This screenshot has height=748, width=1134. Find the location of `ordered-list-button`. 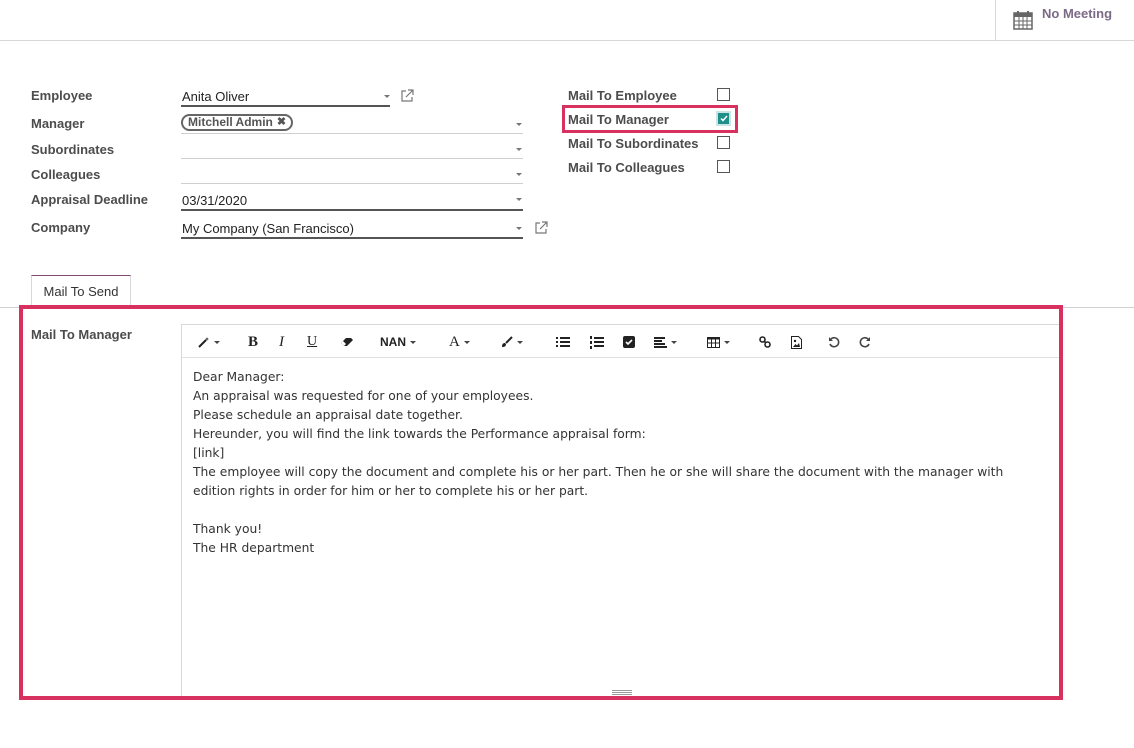

ordered-list-button is located at coordinates (597, 342).